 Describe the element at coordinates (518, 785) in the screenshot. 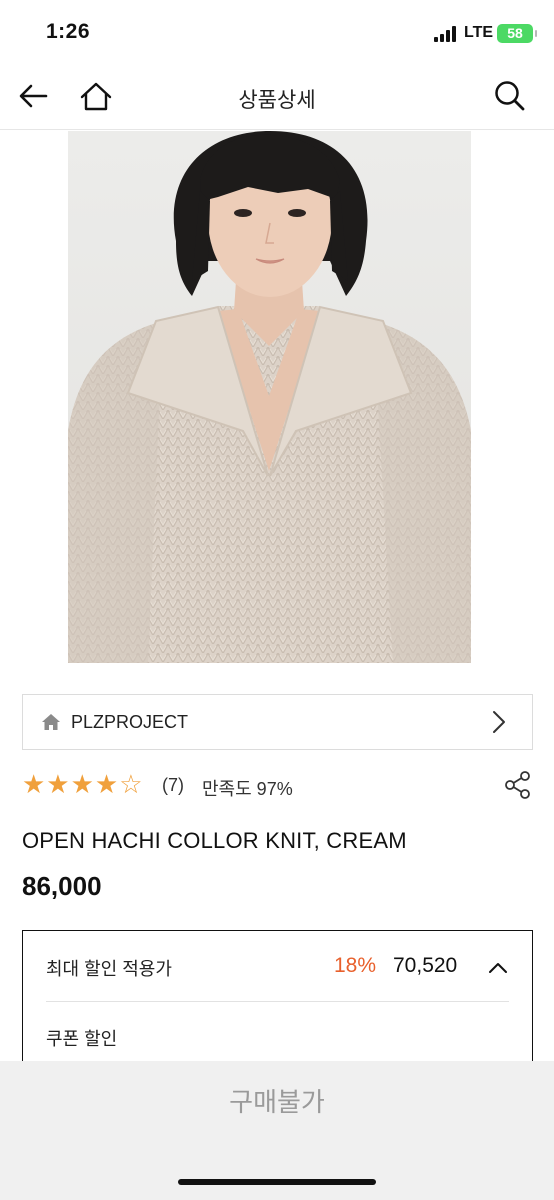

I see `share-icon` at that location.